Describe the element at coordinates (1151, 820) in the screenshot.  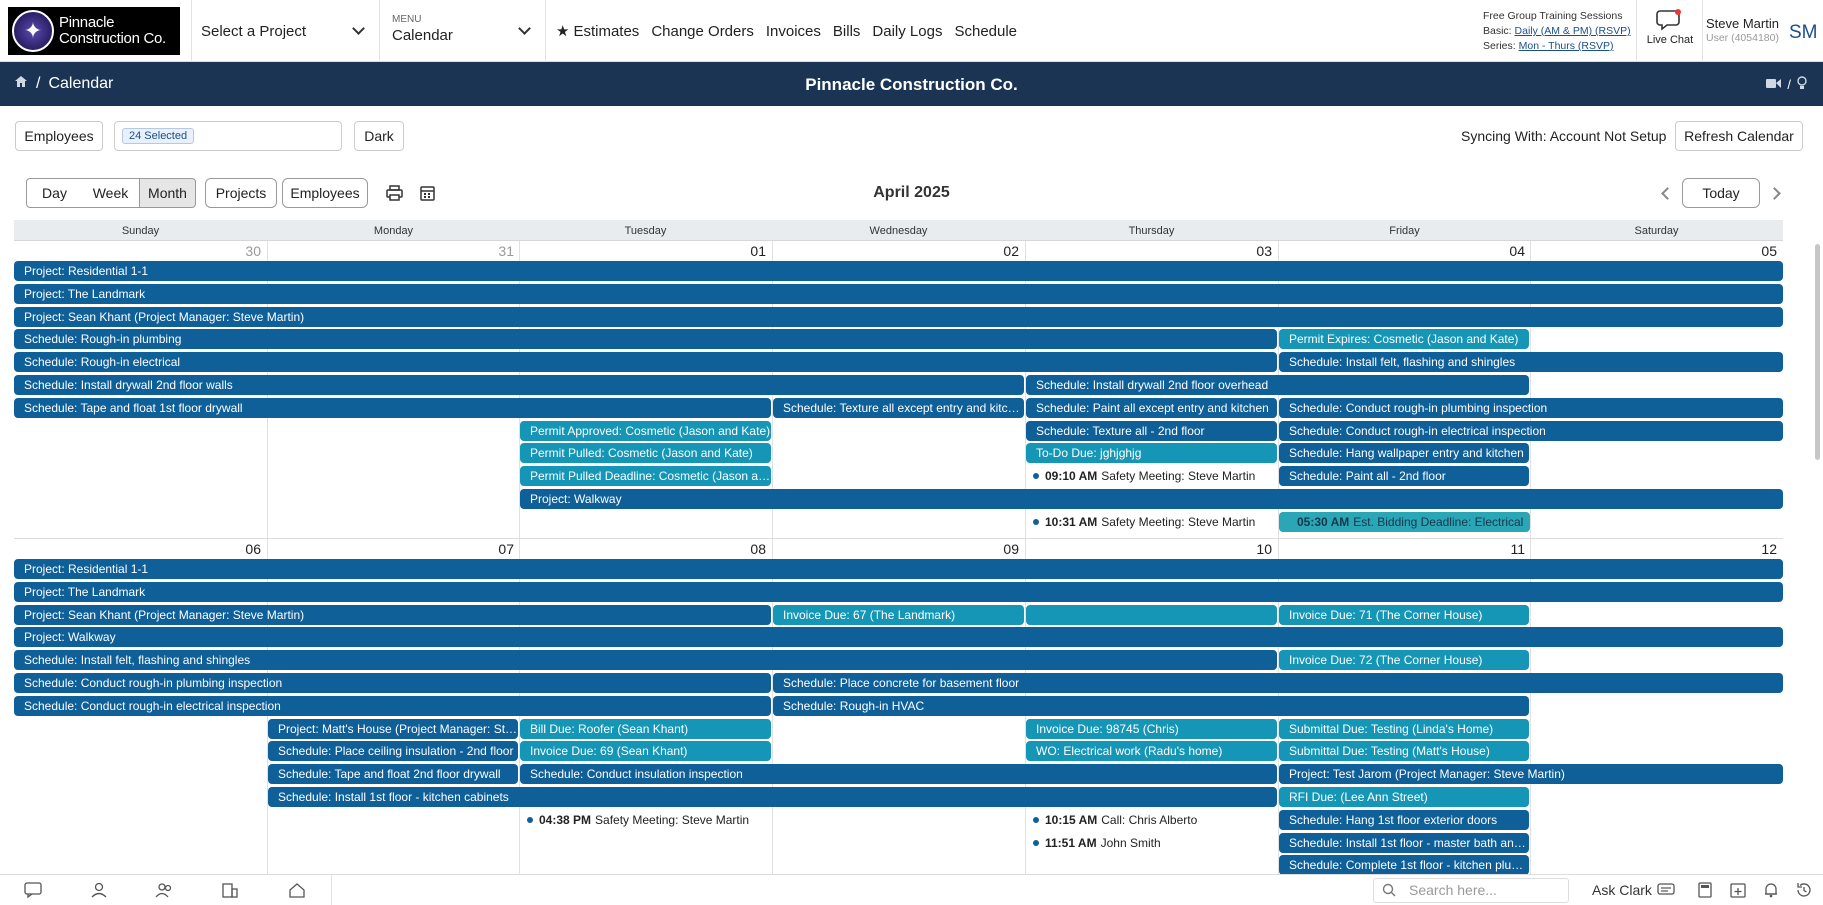
I see `timed-event: 10:15 AM Call: Chris Alberto` at that location.